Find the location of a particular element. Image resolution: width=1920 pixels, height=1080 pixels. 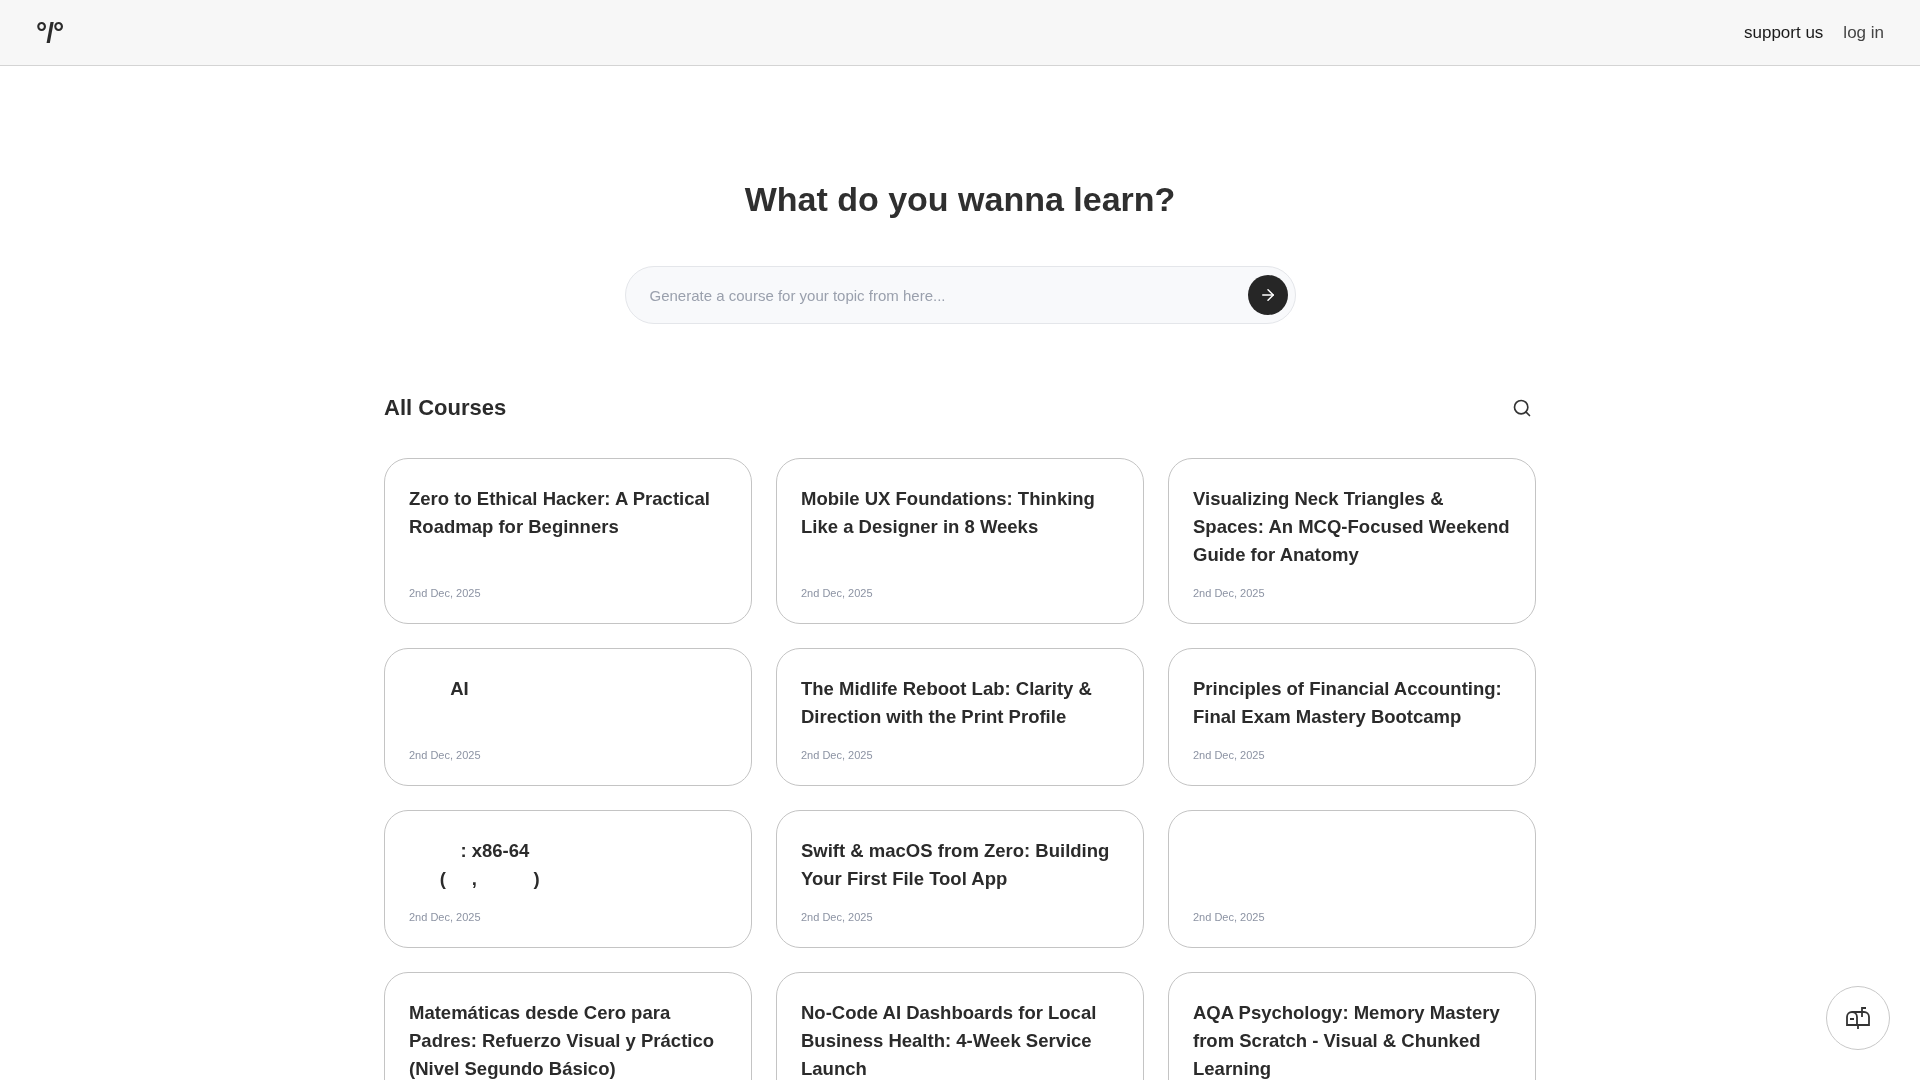

course-card: Mobile UX Foundations: Thinking Like a Designer in 8 Weeks 2nd Dec, 2025 is located at coordinates (960, 541).